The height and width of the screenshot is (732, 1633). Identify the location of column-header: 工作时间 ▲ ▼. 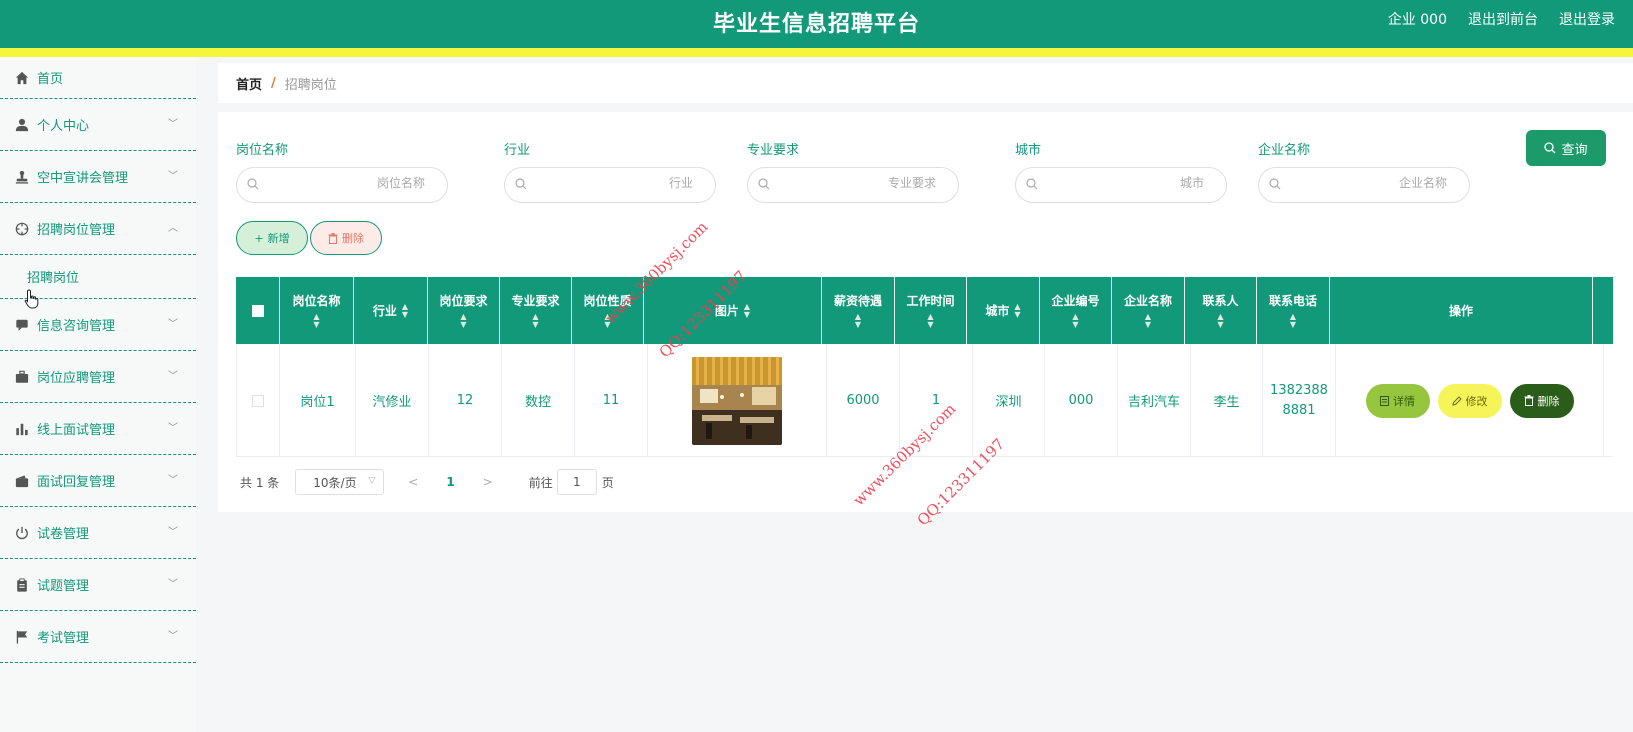
(931, 310).